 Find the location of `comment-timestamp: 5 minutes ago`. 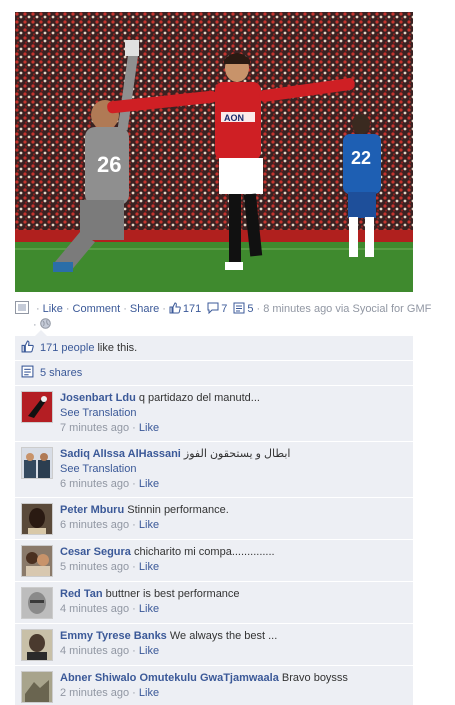

comment-timestamp: 5 minutes ago is located at coordinates (94, 567).